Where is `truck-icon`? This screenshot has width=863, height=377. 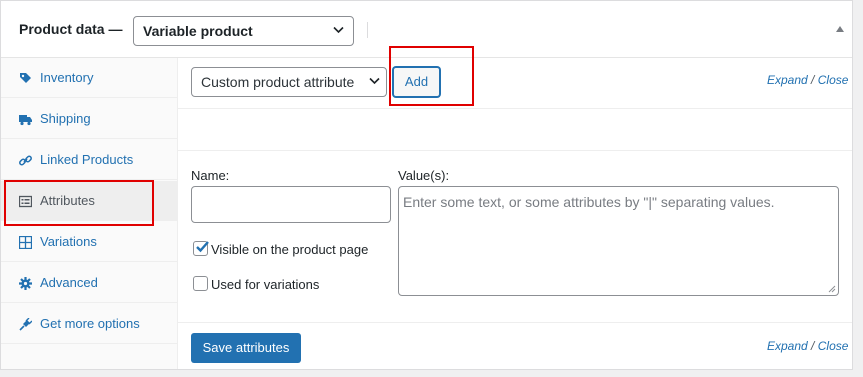
truck-icon is located at coordinates (25, 120).